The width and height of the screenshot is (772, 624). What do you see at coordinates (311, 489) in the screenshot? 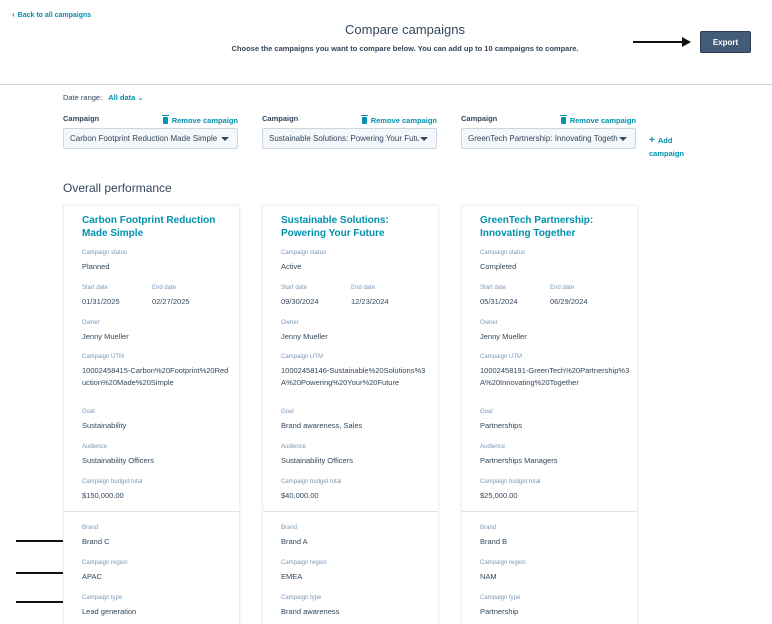
I see `budget-field: Campaign budget total $40,000.00` at bounding box center [311, 489].